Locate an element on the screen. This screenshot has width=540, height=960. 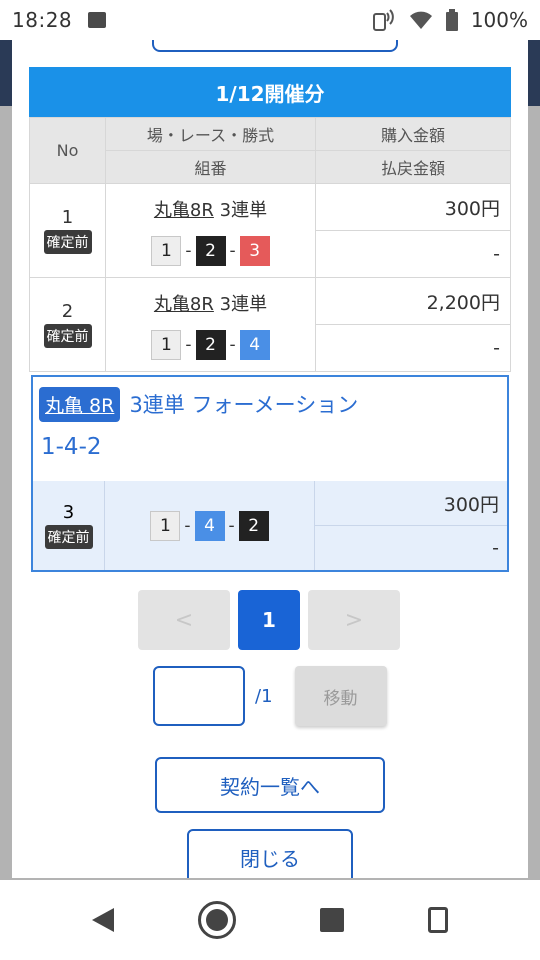
row-no-cell: 3 確定前 is located at coordinates (69, 525).